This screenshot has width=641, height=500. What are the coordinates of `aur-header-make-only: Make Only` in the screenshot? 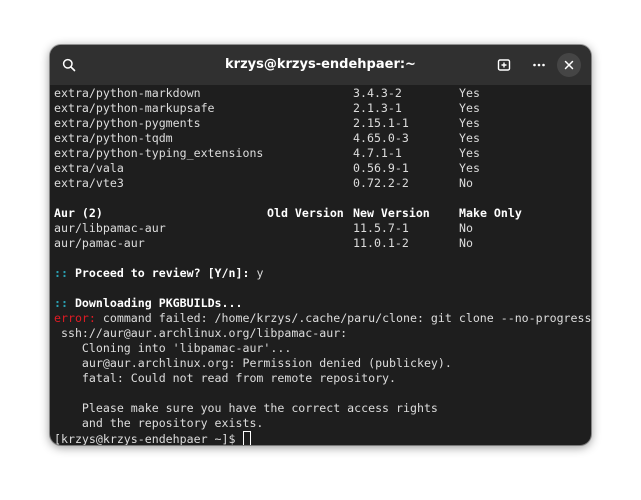 It's located at (490, 213).